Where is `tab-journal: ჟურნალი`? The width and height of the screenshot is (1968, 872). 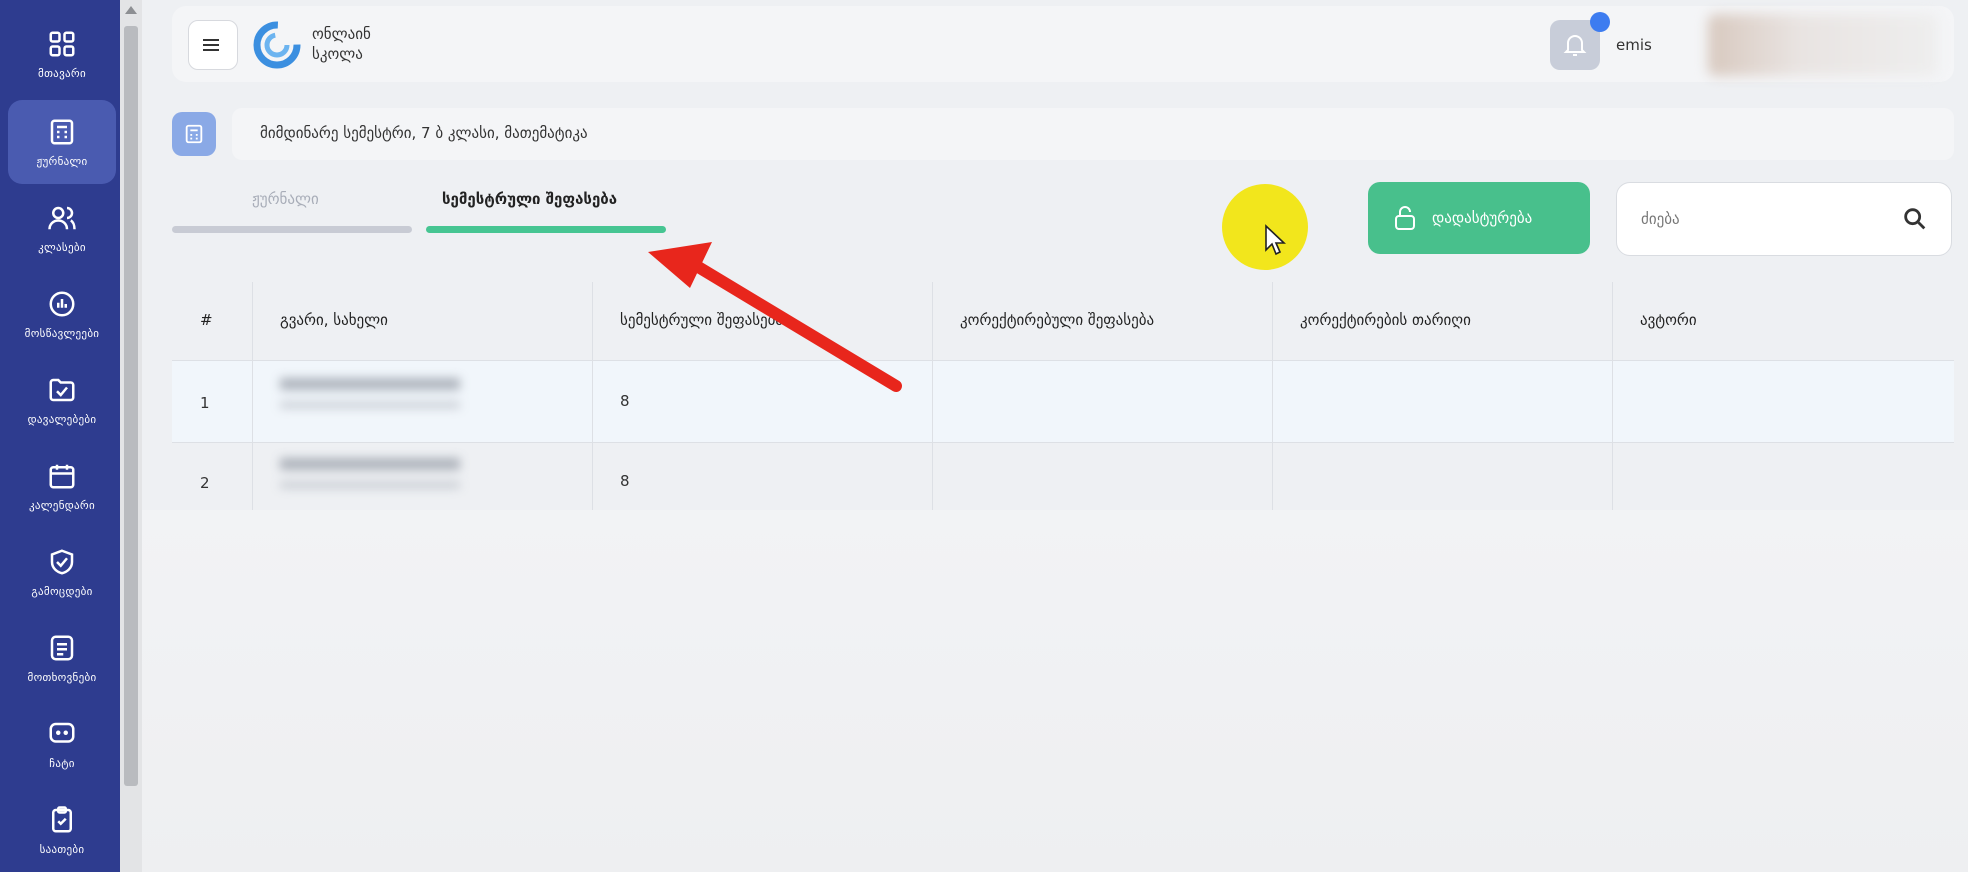
tab-journal: ჟურნალი is located at coordinates (285, 199).